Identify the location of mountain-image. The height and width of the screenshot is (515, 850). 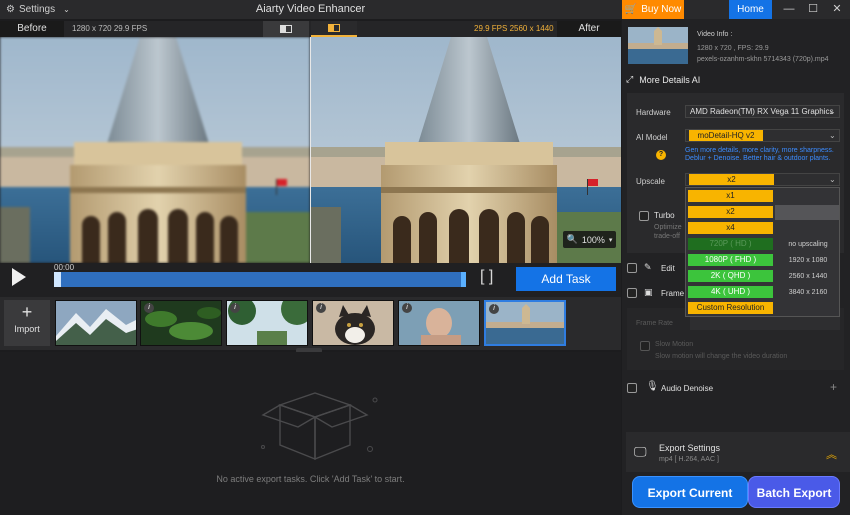
(96, 323).